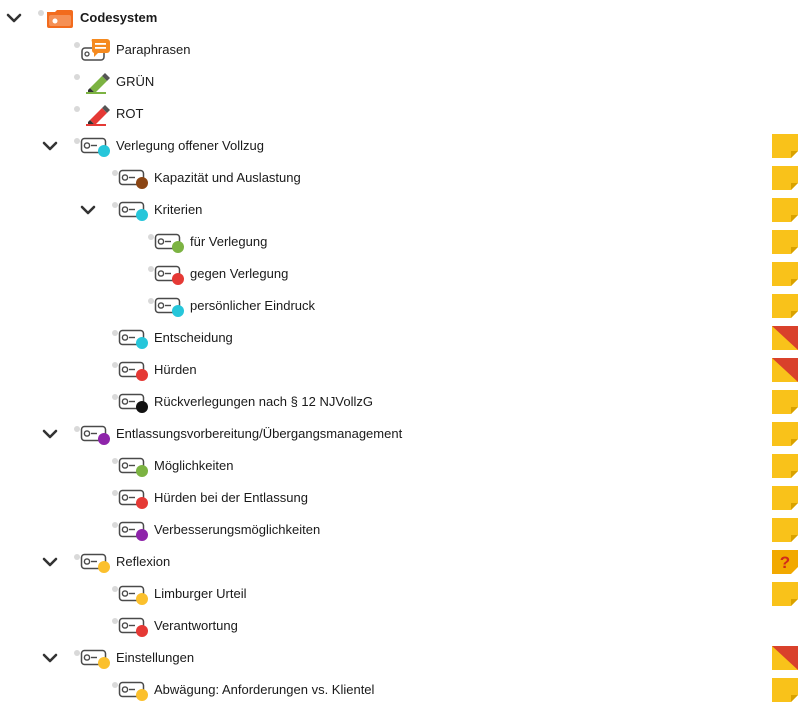 This screenshot has height=706, width=799. What do you see at coordinates (239, 273) in the screenshot?
I see `code-label: gegen Verlegung` at bounding box center [239, 273].